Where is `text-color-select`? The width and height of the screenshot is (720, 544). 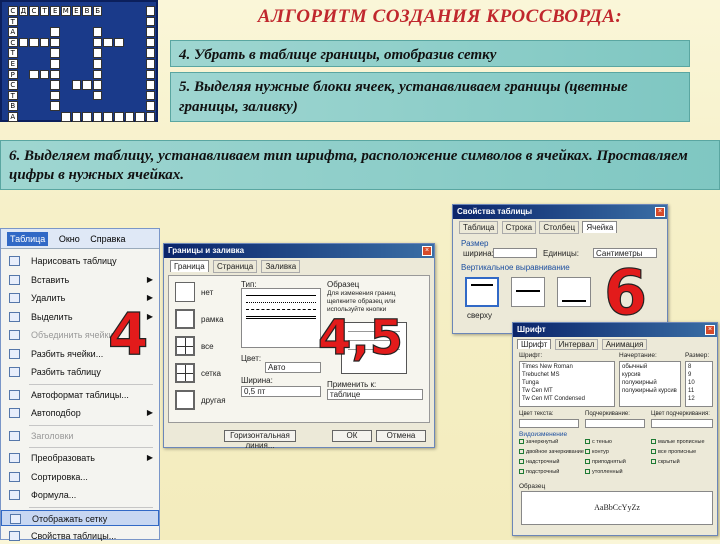 text-color-select is located at coordinates (549, 423).